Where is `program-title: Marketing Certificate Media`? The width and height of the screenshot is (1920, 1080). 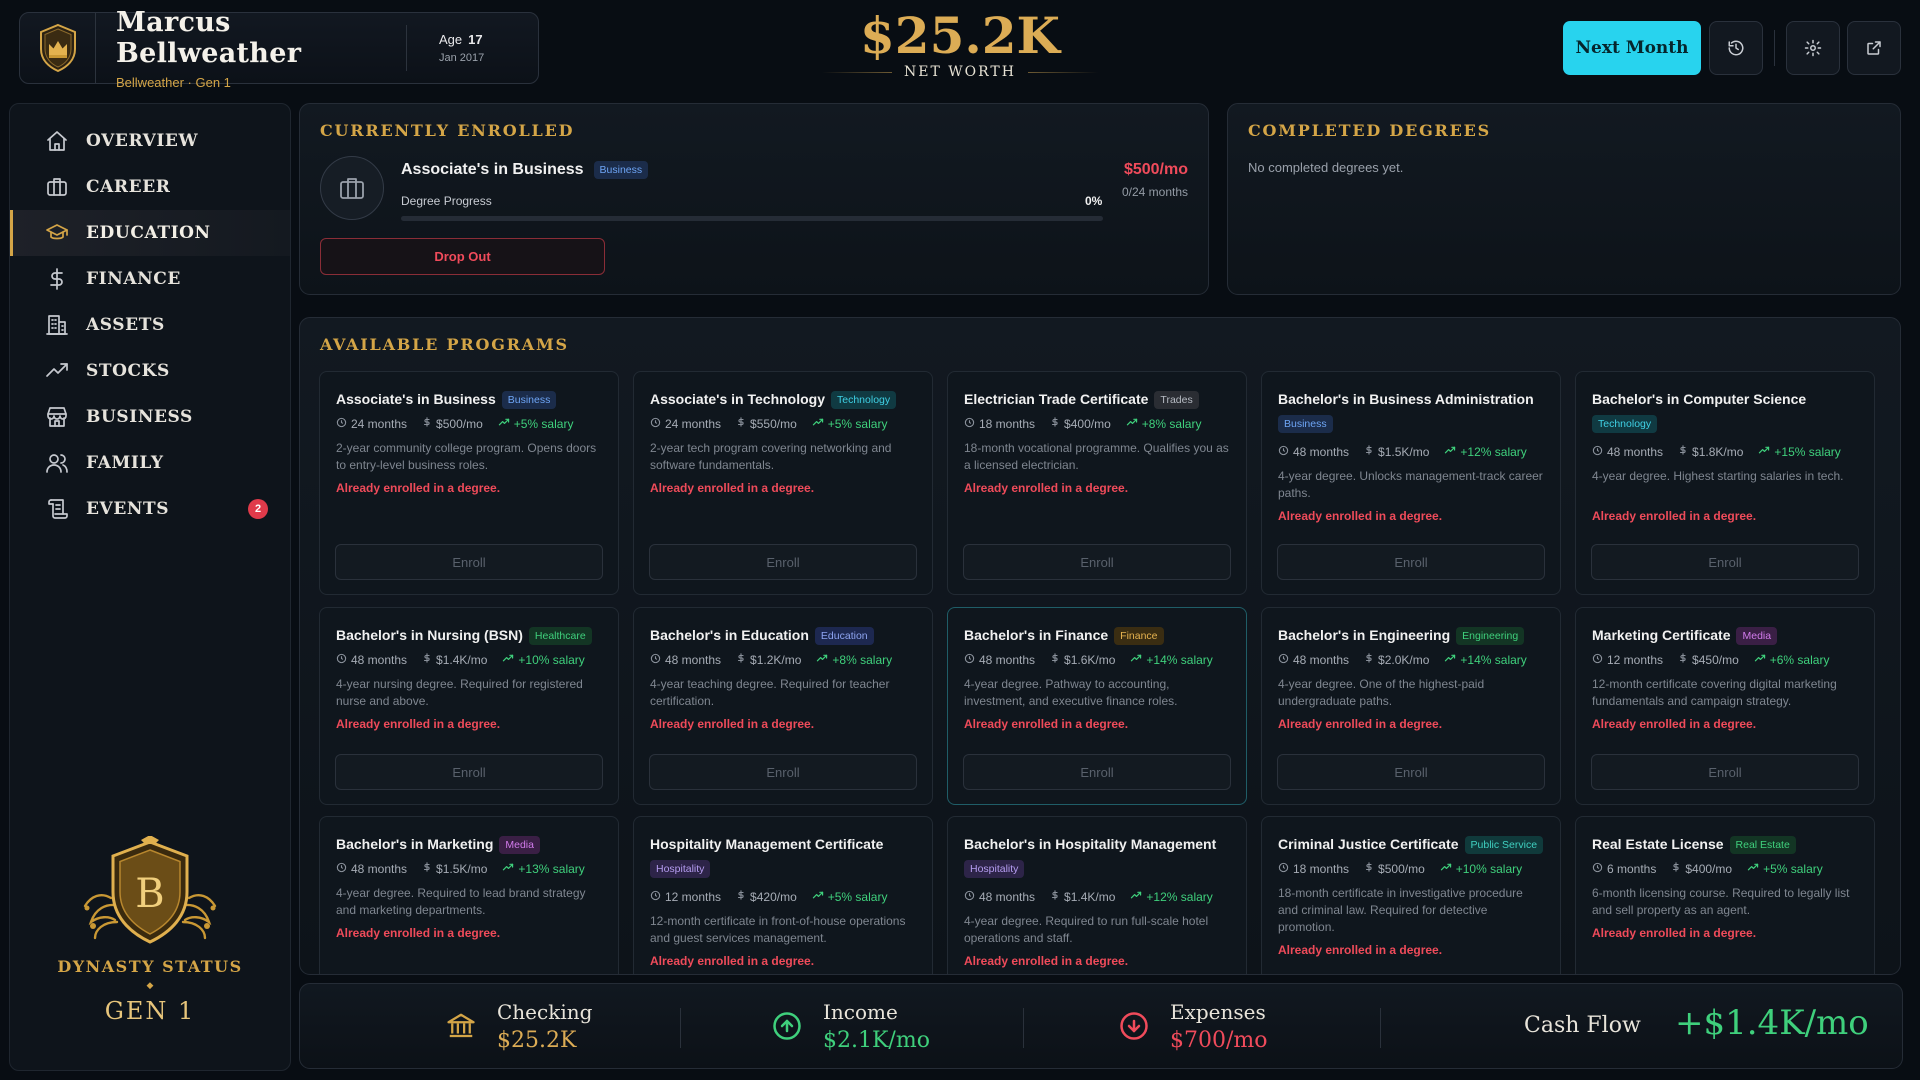 program-title: Marketing Certificate Media is located at coordinates (1728, 635).